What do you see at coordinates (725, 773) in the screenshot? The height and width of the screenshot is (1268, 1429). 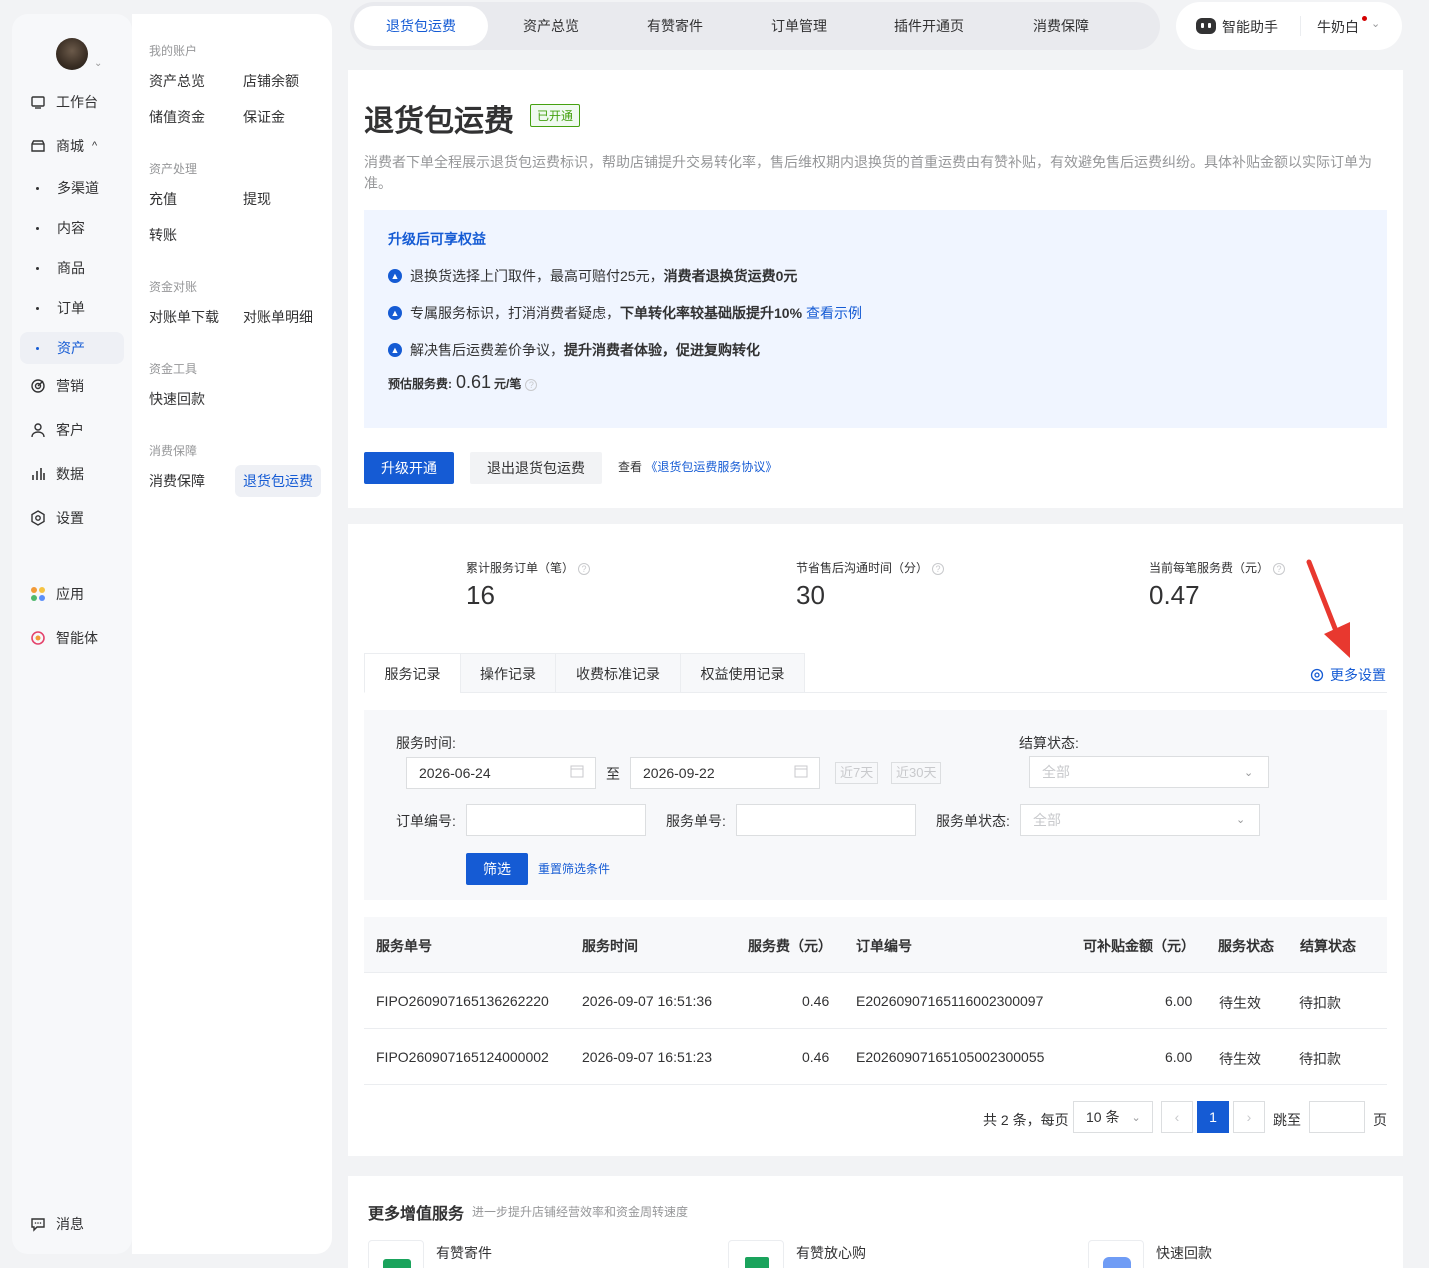 I see `end-date-input: 2026-09-22` at bounding box center [725, 773].